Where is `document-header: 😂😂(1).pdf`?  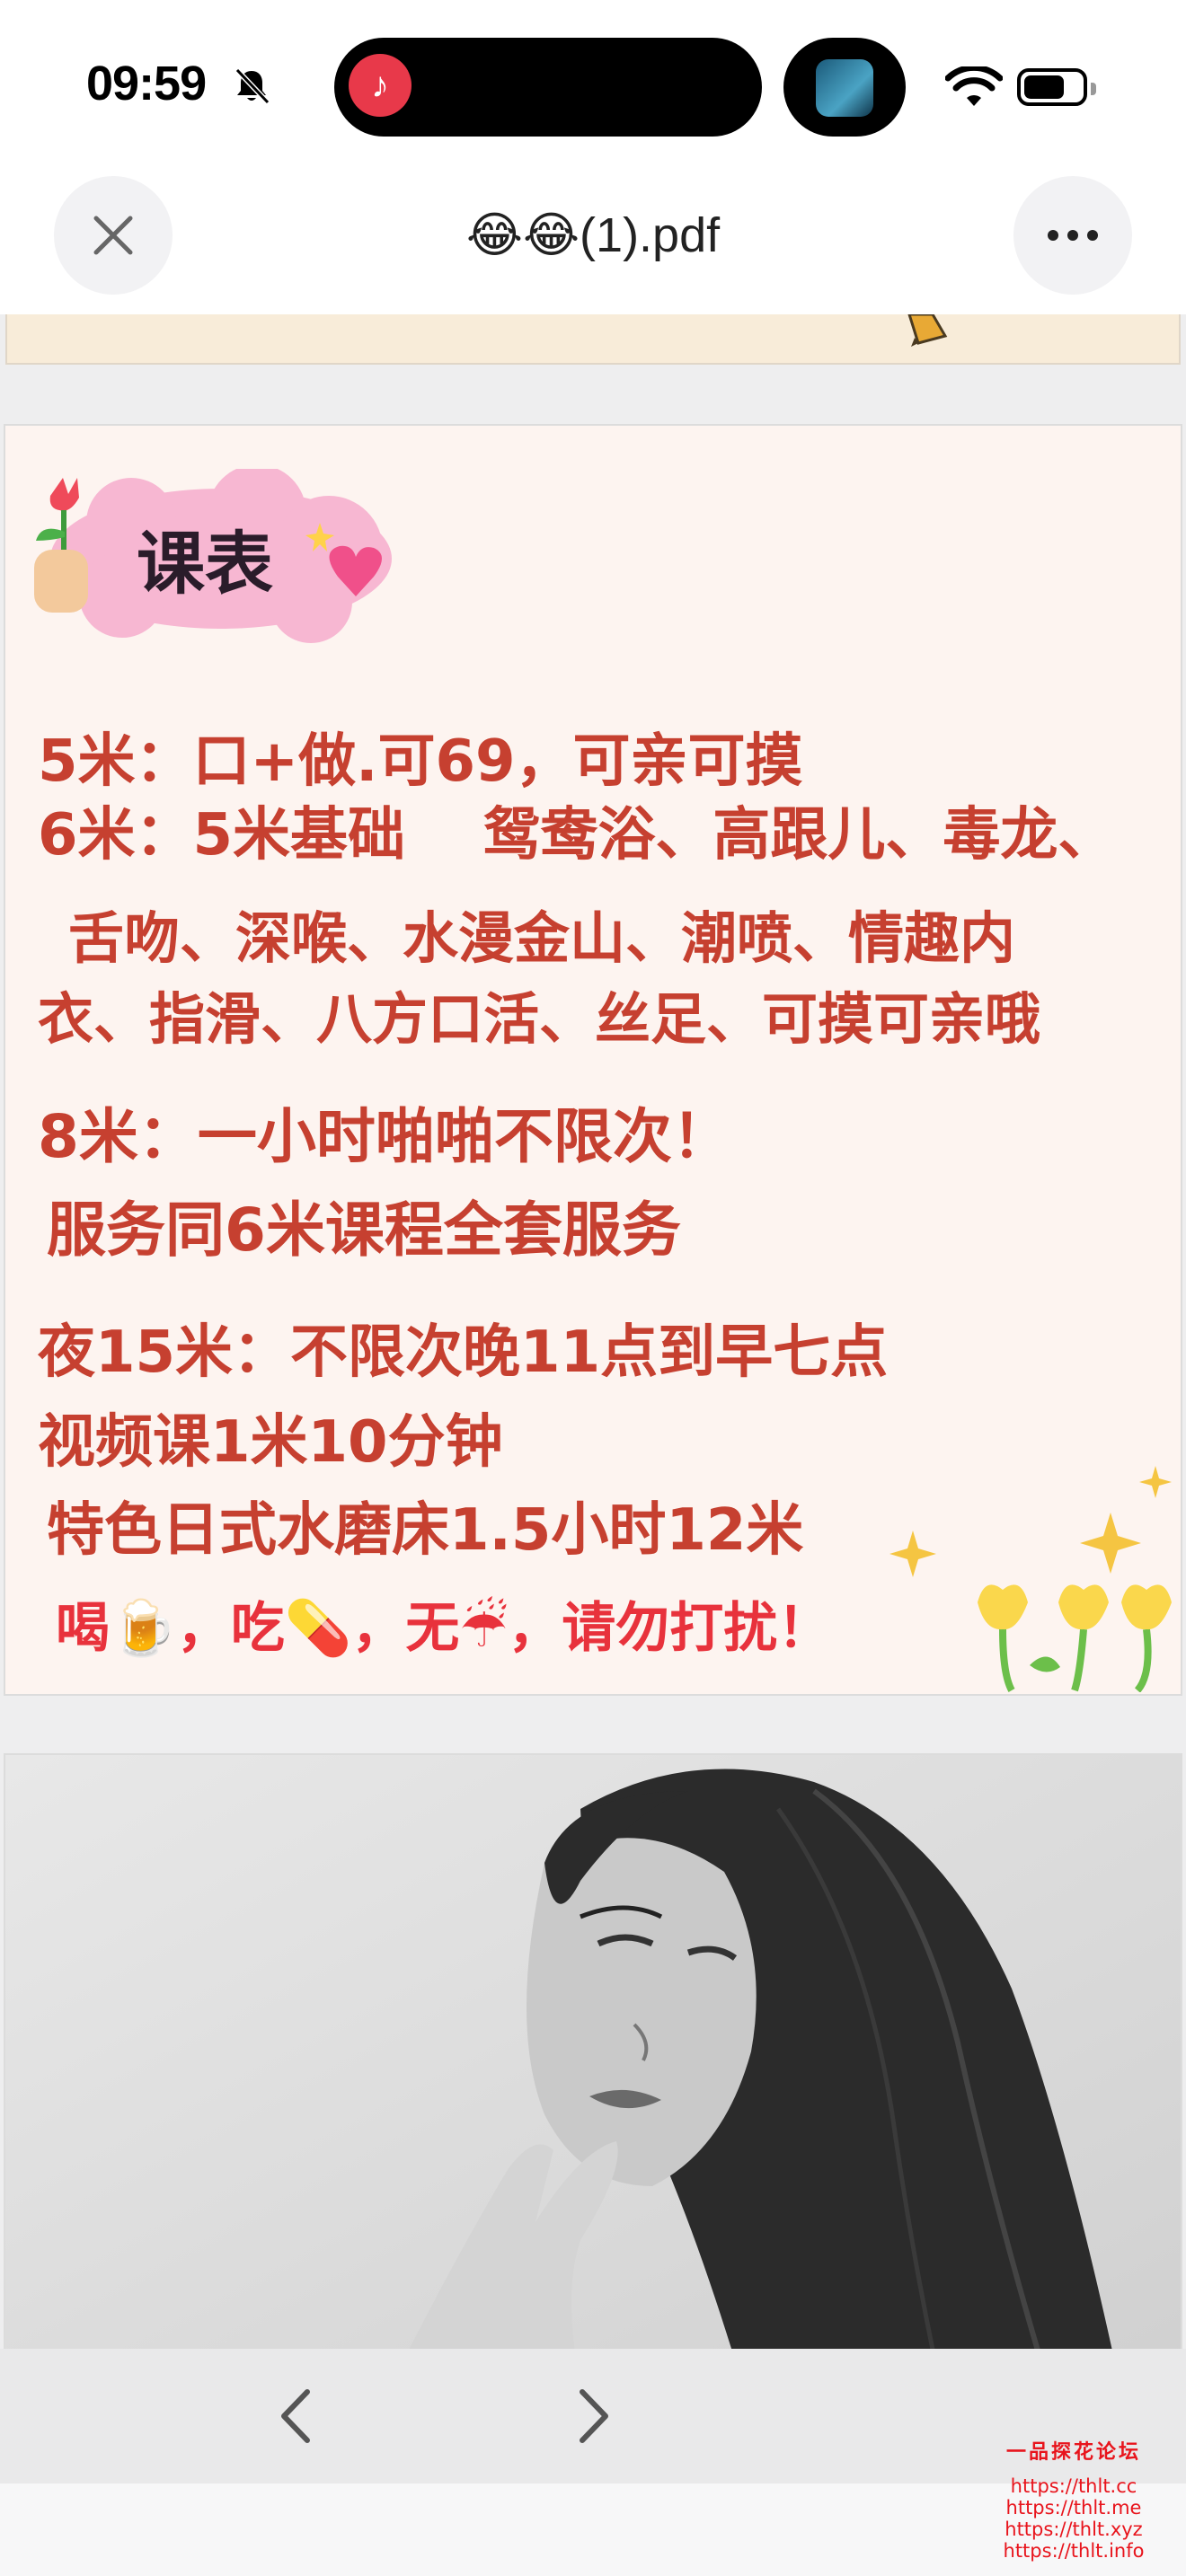 document-header: 😂😂(1).pdf is located at coordinates (593, 242).